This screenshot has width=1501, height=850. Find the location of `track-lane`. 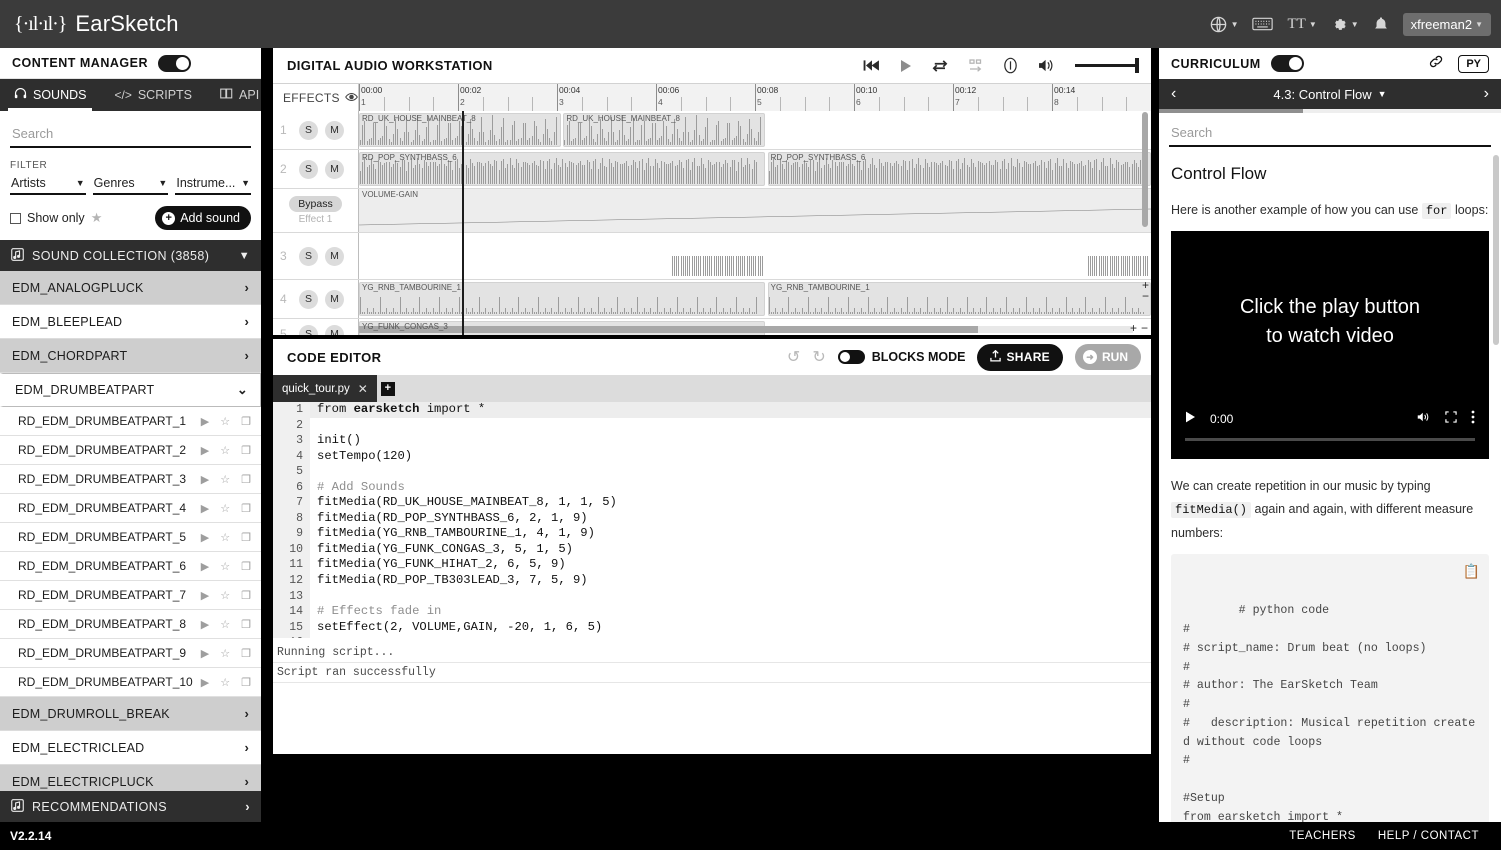

track-lane is located at coordinates (754, 256).